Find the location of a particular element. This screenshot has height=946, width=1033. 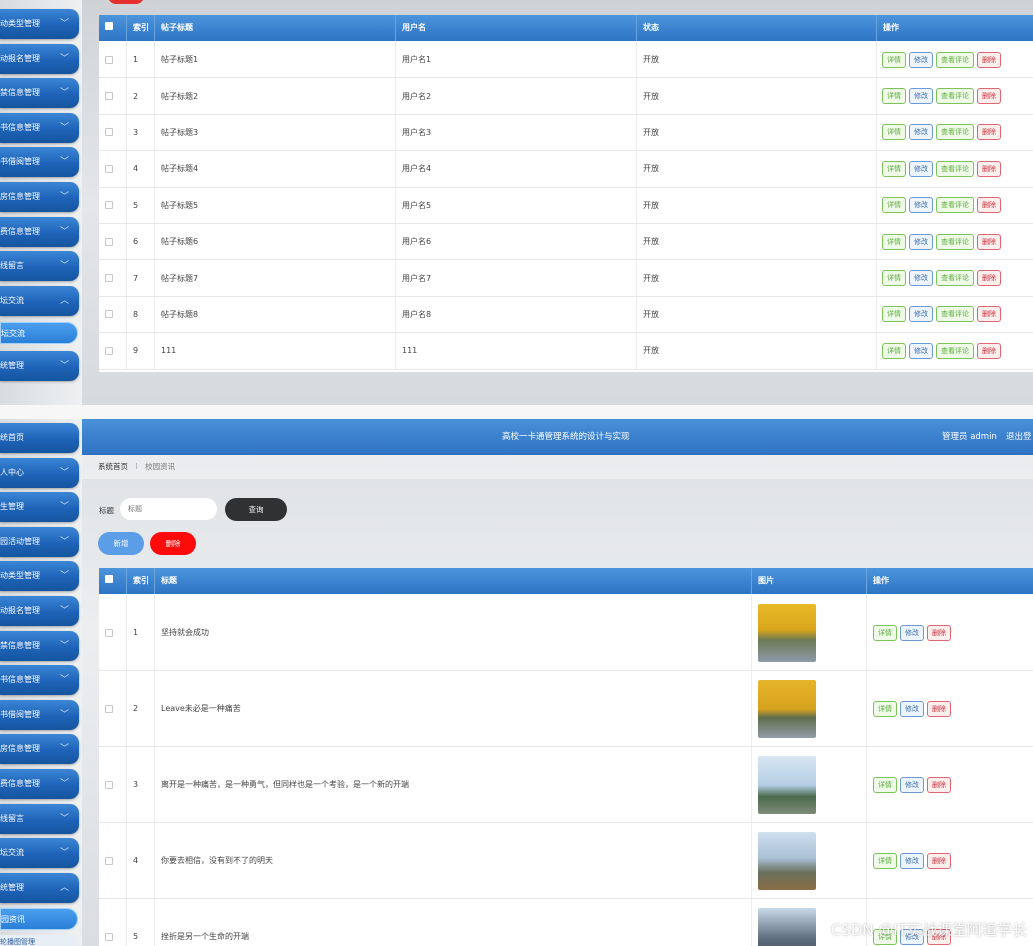

search-input is located at coordinates (168, 509).